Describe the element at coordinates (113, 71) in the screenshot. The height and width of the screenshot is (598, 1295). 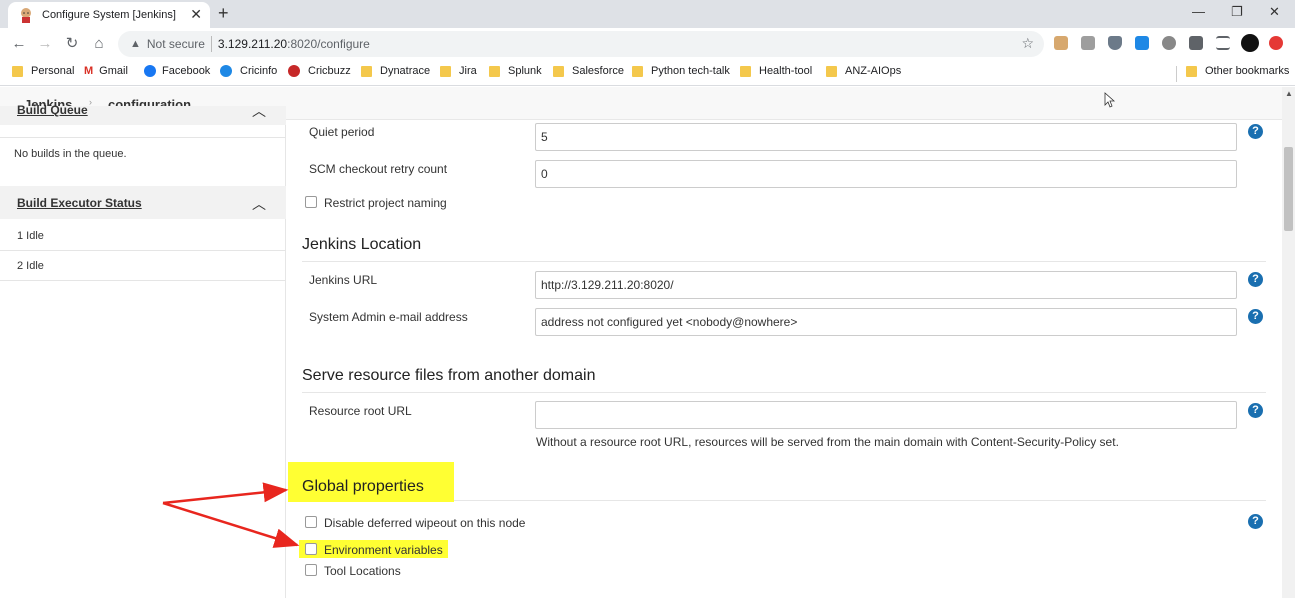
I see `bookmark-label: Gmail` at that location.